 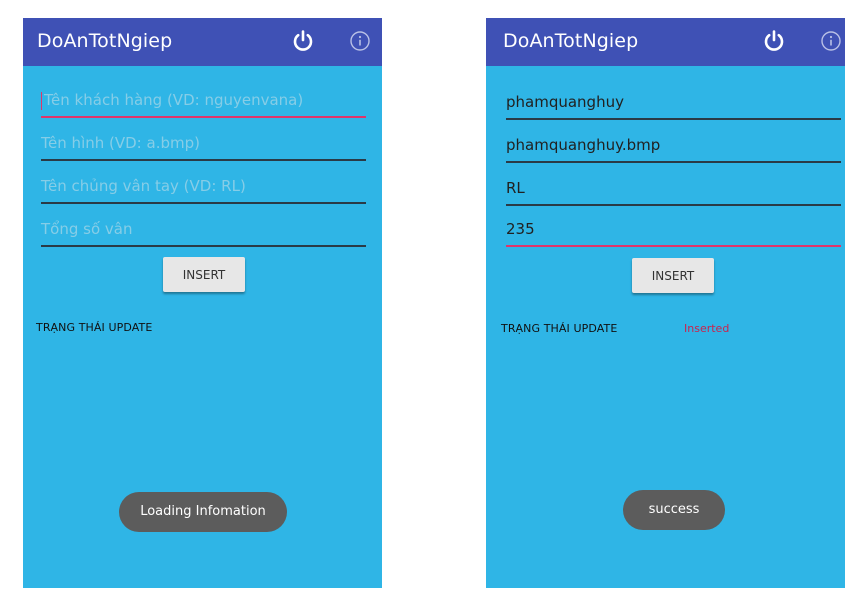 What do you see at coordinates (673, 105) in the screenshot?
I see `customer-name-field: phamquanghuy` at bounding box center [673, 105].